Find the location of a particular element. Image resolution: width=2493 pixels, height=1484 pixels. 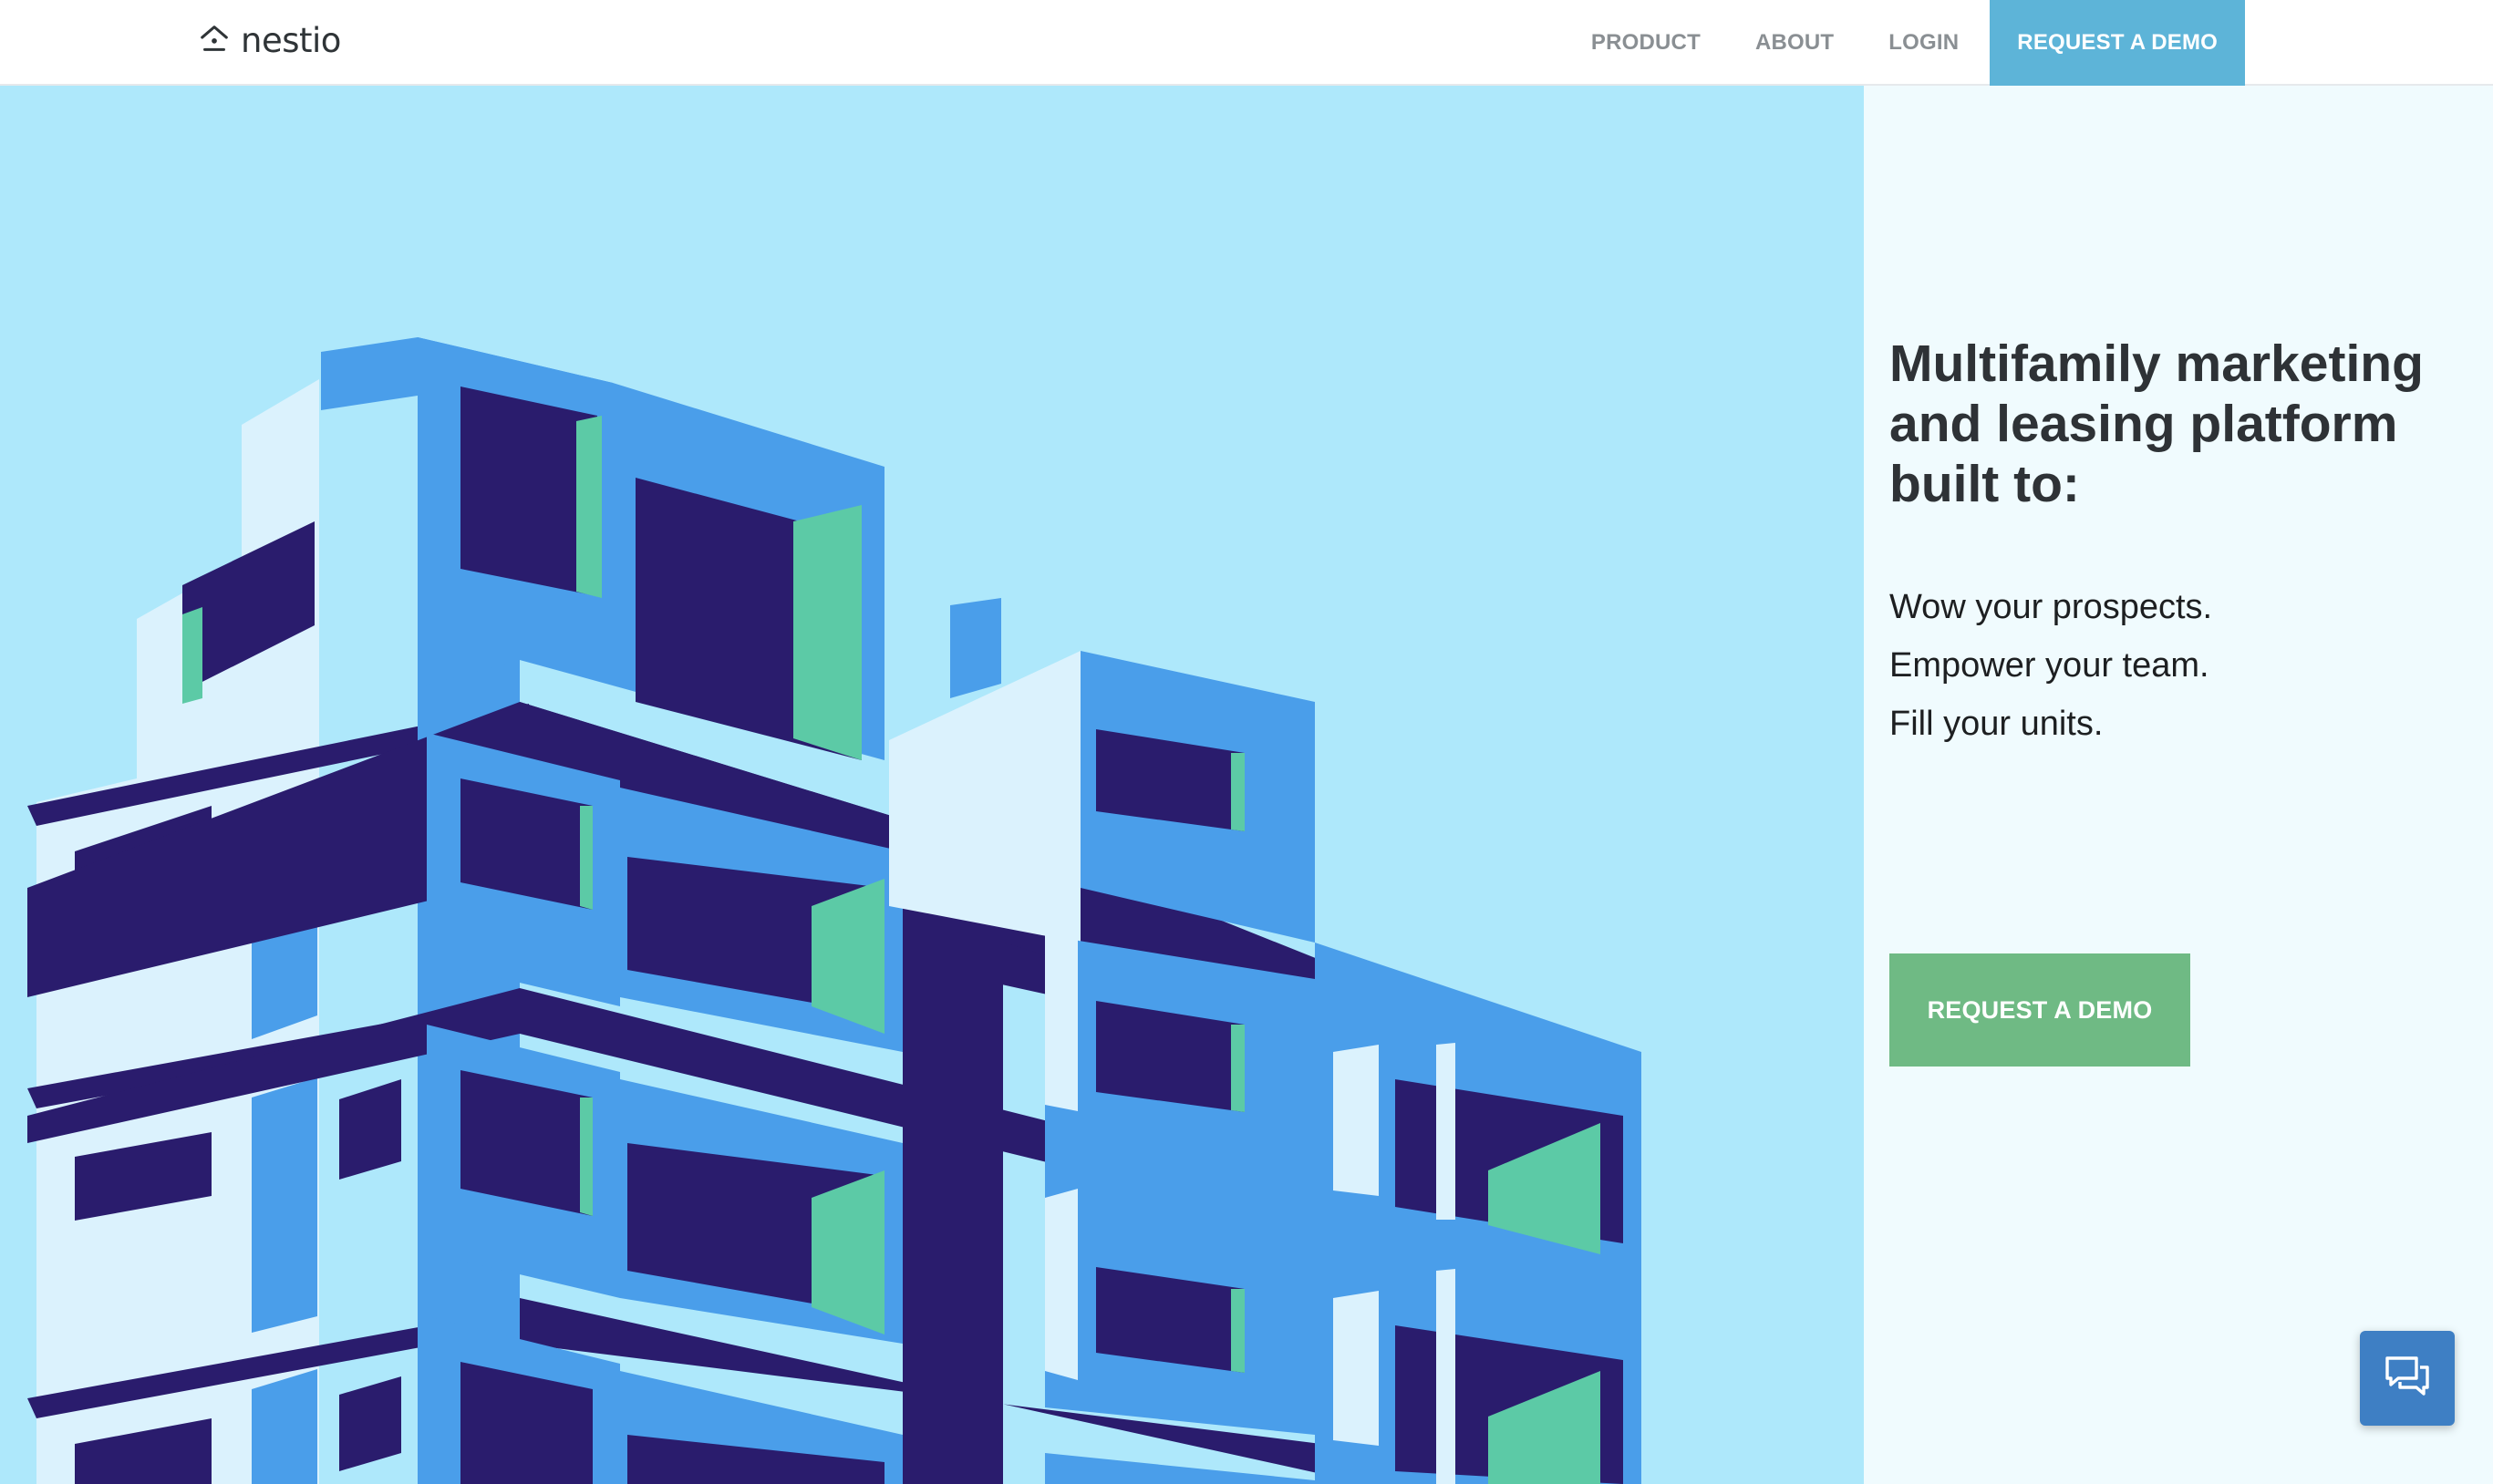

nav-request-demo-button: REQUEST A DEMO is located at coordinates (2117, 43).